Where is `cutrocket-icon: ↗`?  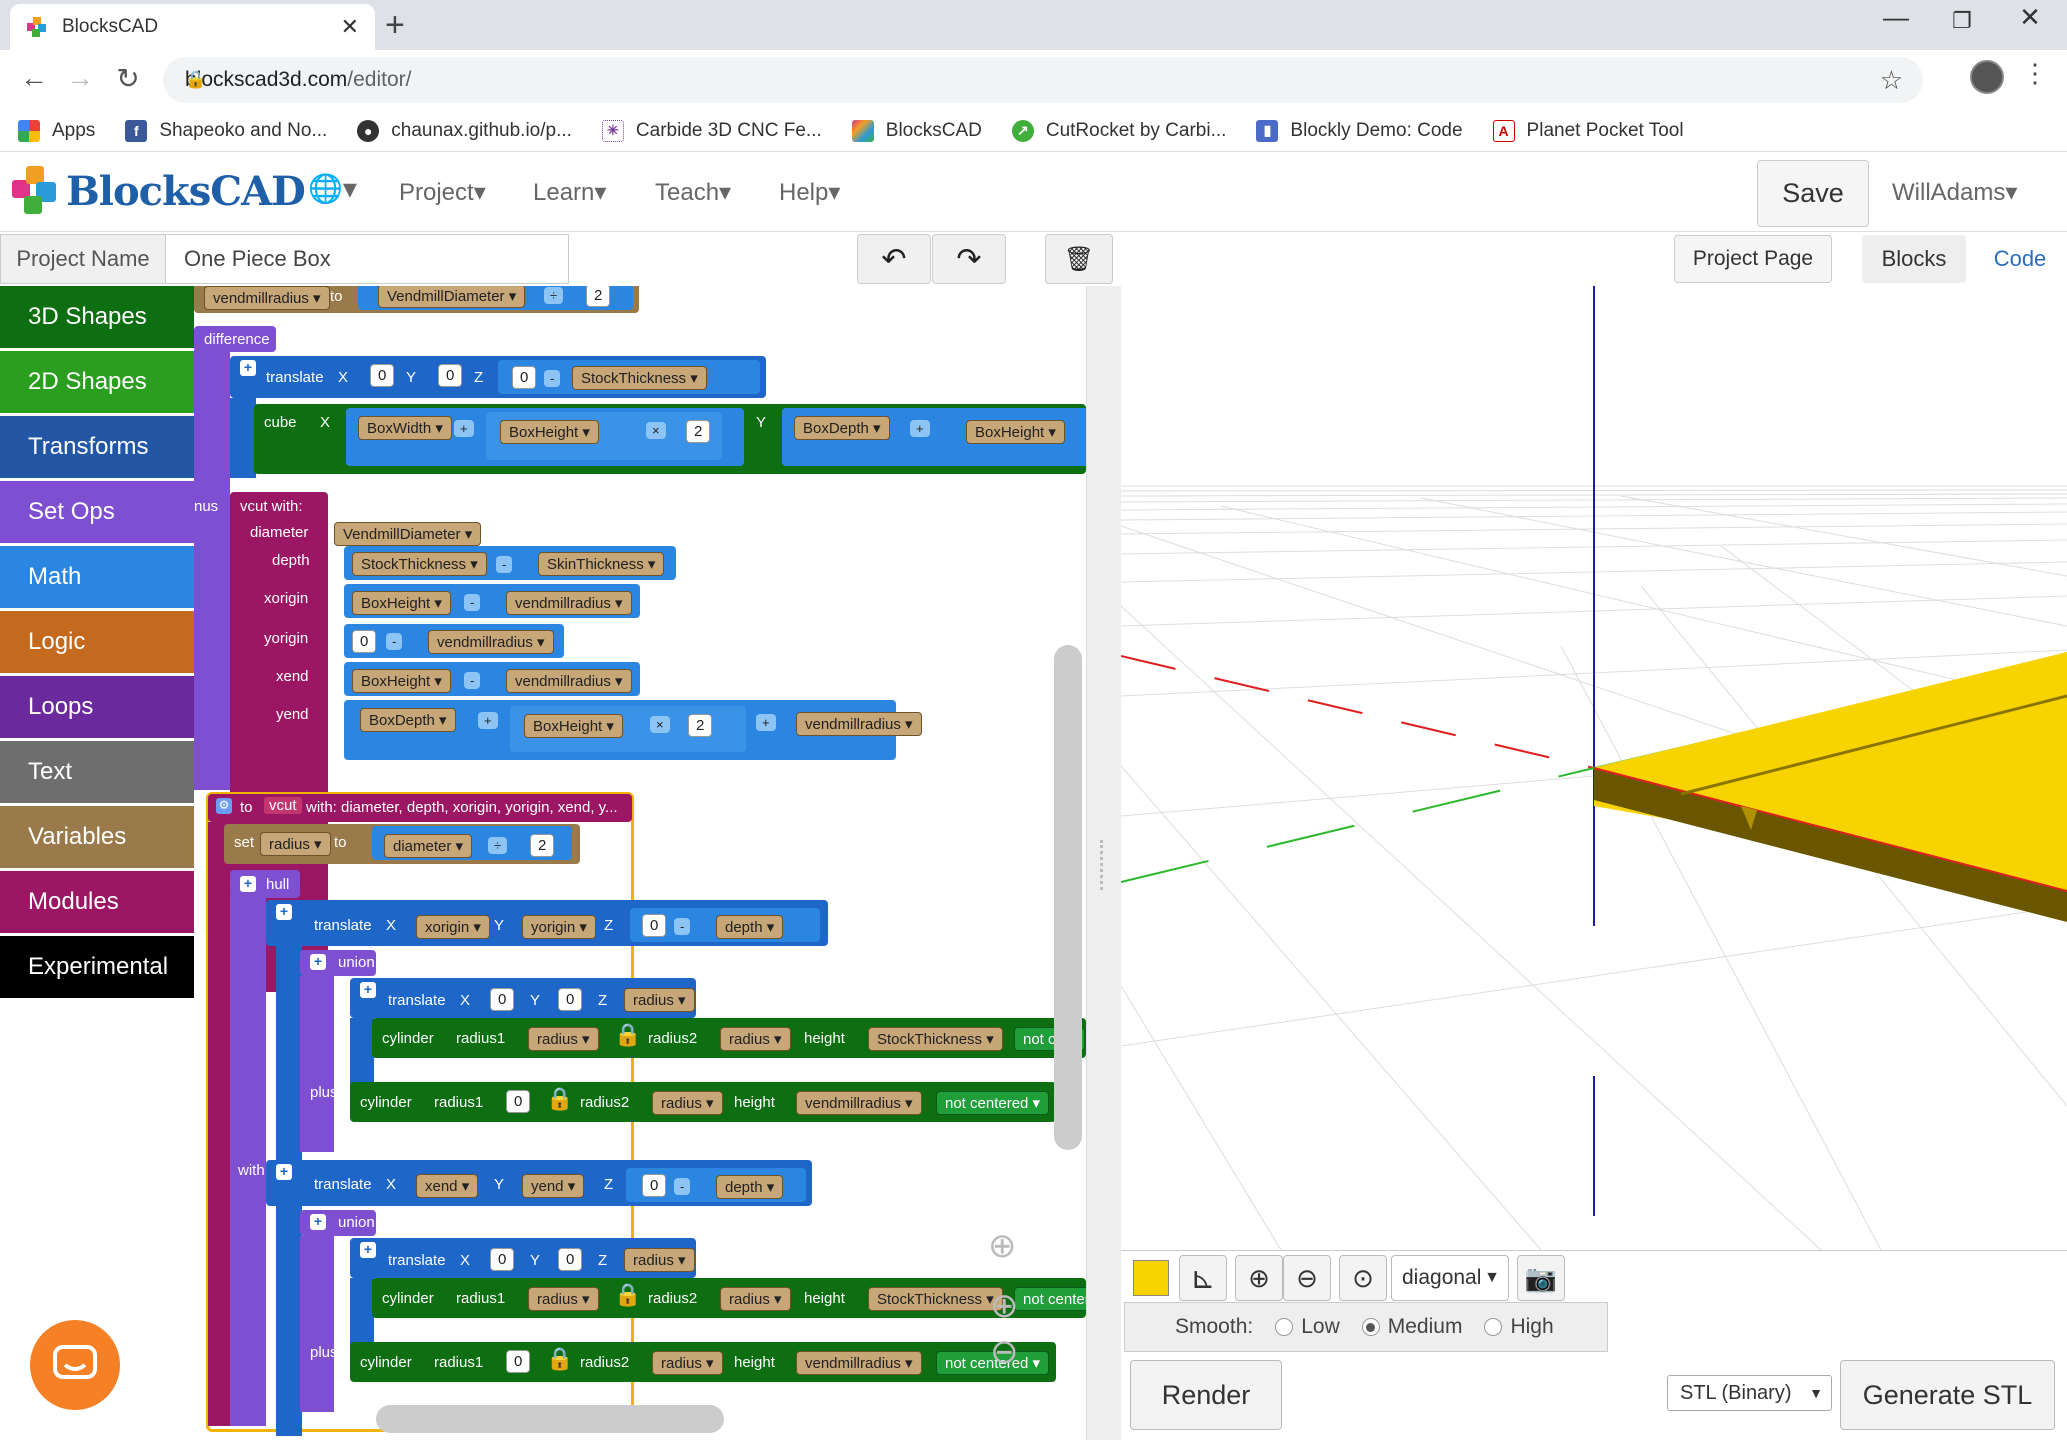
cutrocket-icon: ↗ is located at coordinates (1022, 130).